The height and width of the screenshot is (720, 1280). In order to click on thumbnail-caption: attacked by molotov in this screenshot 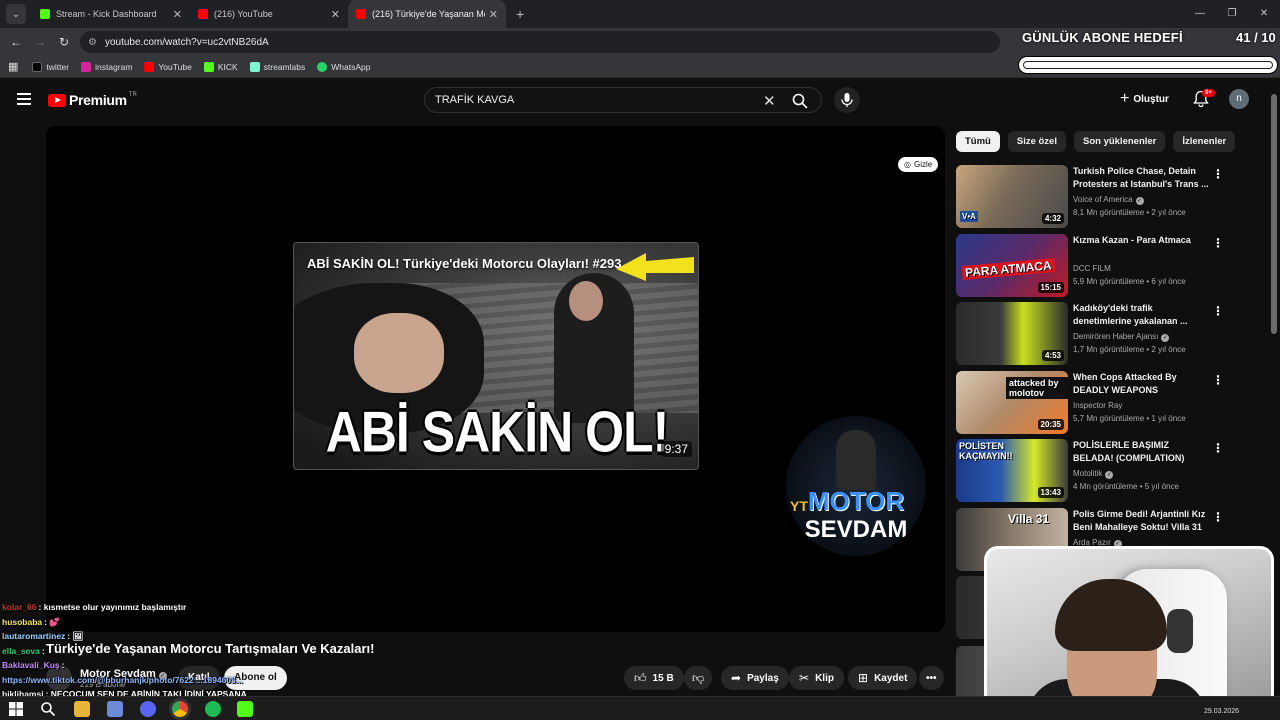, I will do `click(1037, 388)`.